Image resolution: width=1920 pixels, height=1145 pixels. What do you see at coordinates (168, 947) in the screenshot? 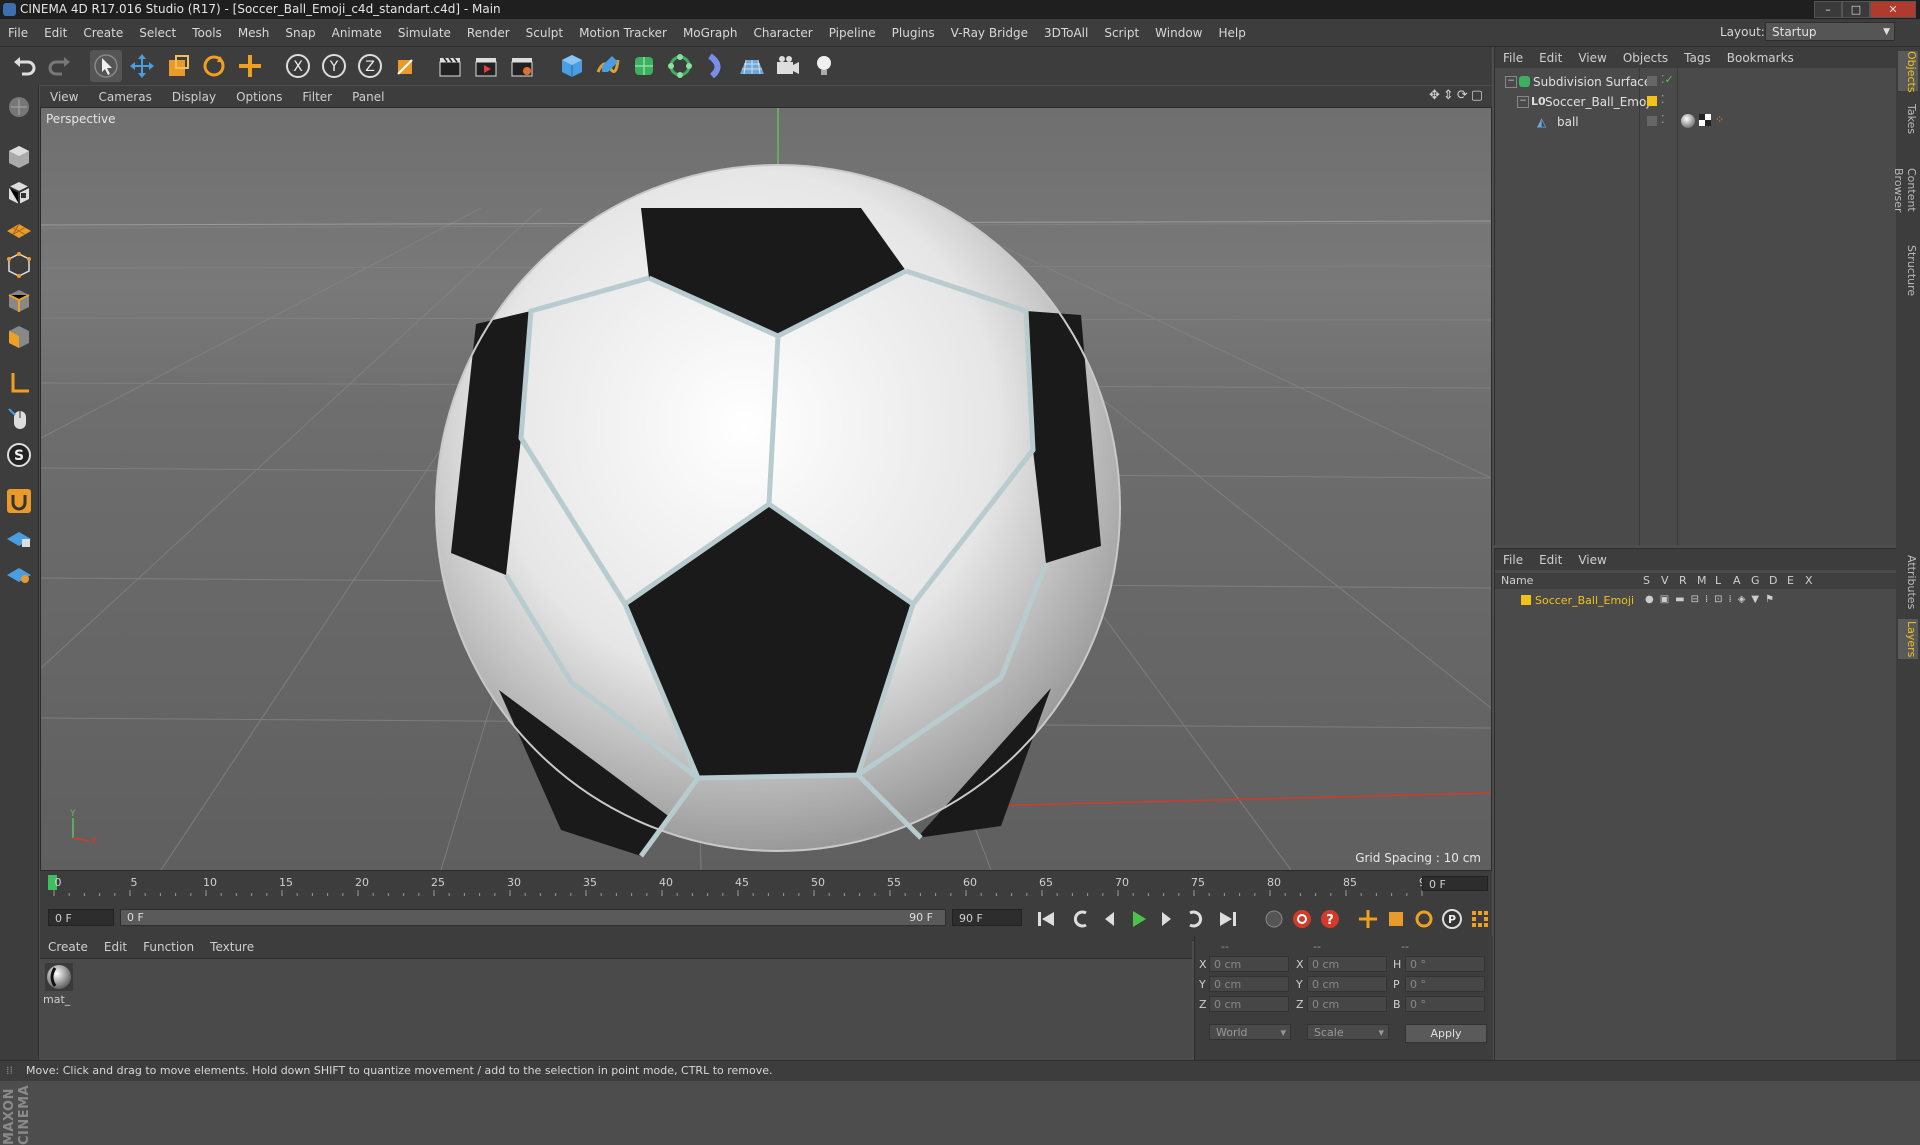
I see `material-menu-function: Function` at bounding box center [168, 947].